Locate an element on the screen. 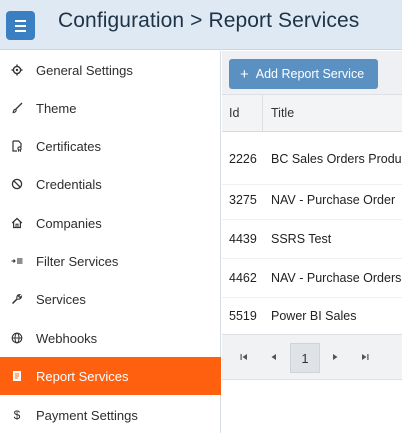 The image size is (402, 433). pagination: 1 is located at coordinates (312, 357).